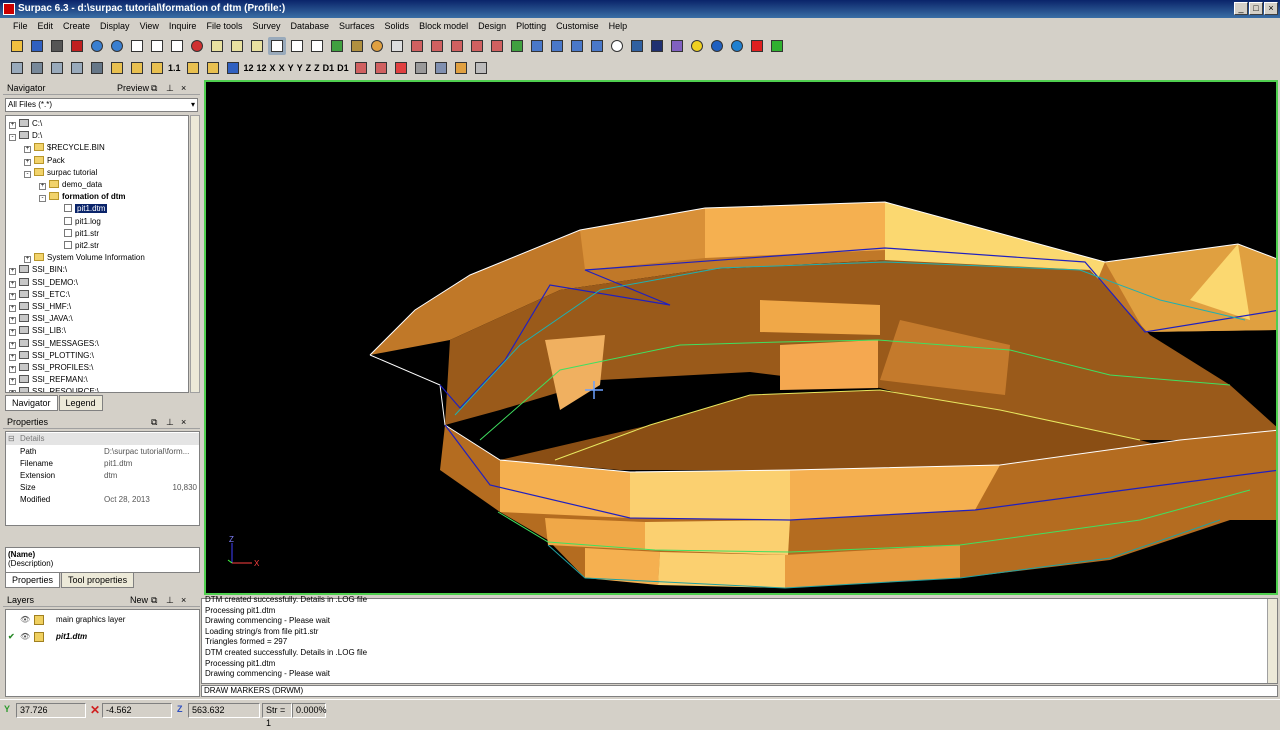  What do you see at coordinates (77, 222) in the screenshot?
I see `tree-node: pit1.log` at bounding box center [77, 222].